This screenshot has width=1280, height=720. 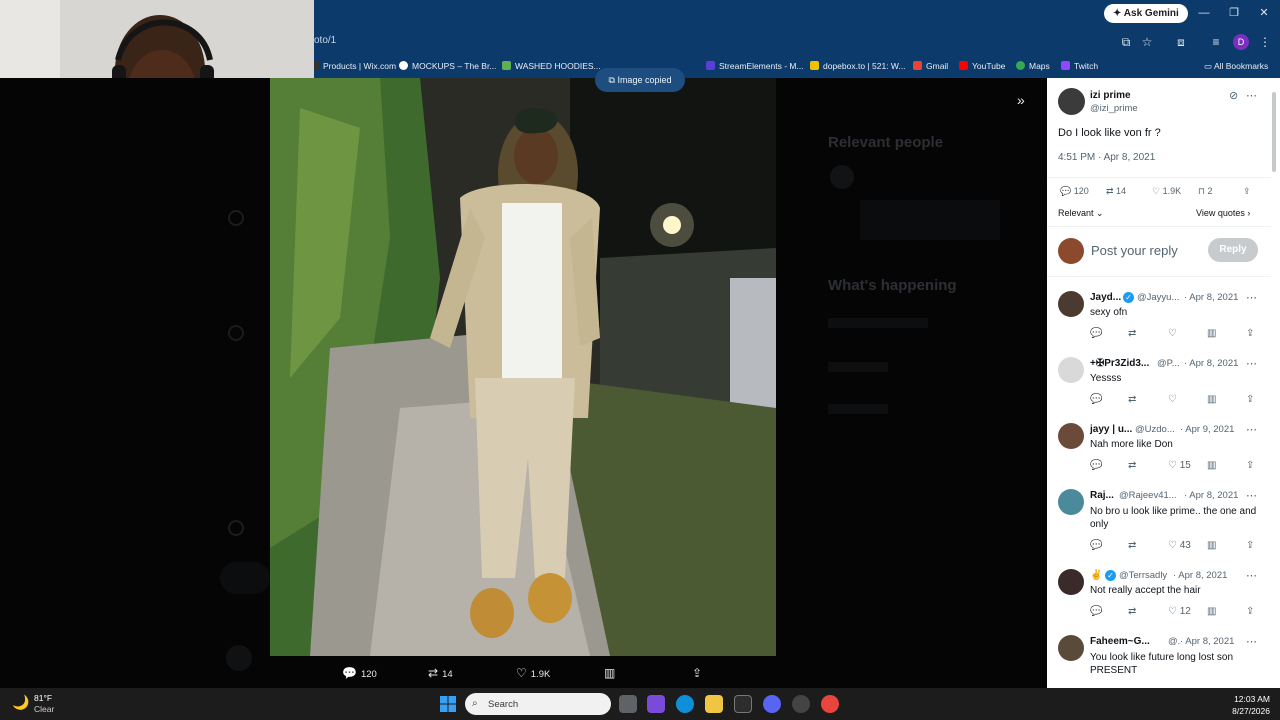 What do you see at coordinates (611, 673) in the screenshot?
I see `photo-views-button: ▥` at bounding box center [611, 673].